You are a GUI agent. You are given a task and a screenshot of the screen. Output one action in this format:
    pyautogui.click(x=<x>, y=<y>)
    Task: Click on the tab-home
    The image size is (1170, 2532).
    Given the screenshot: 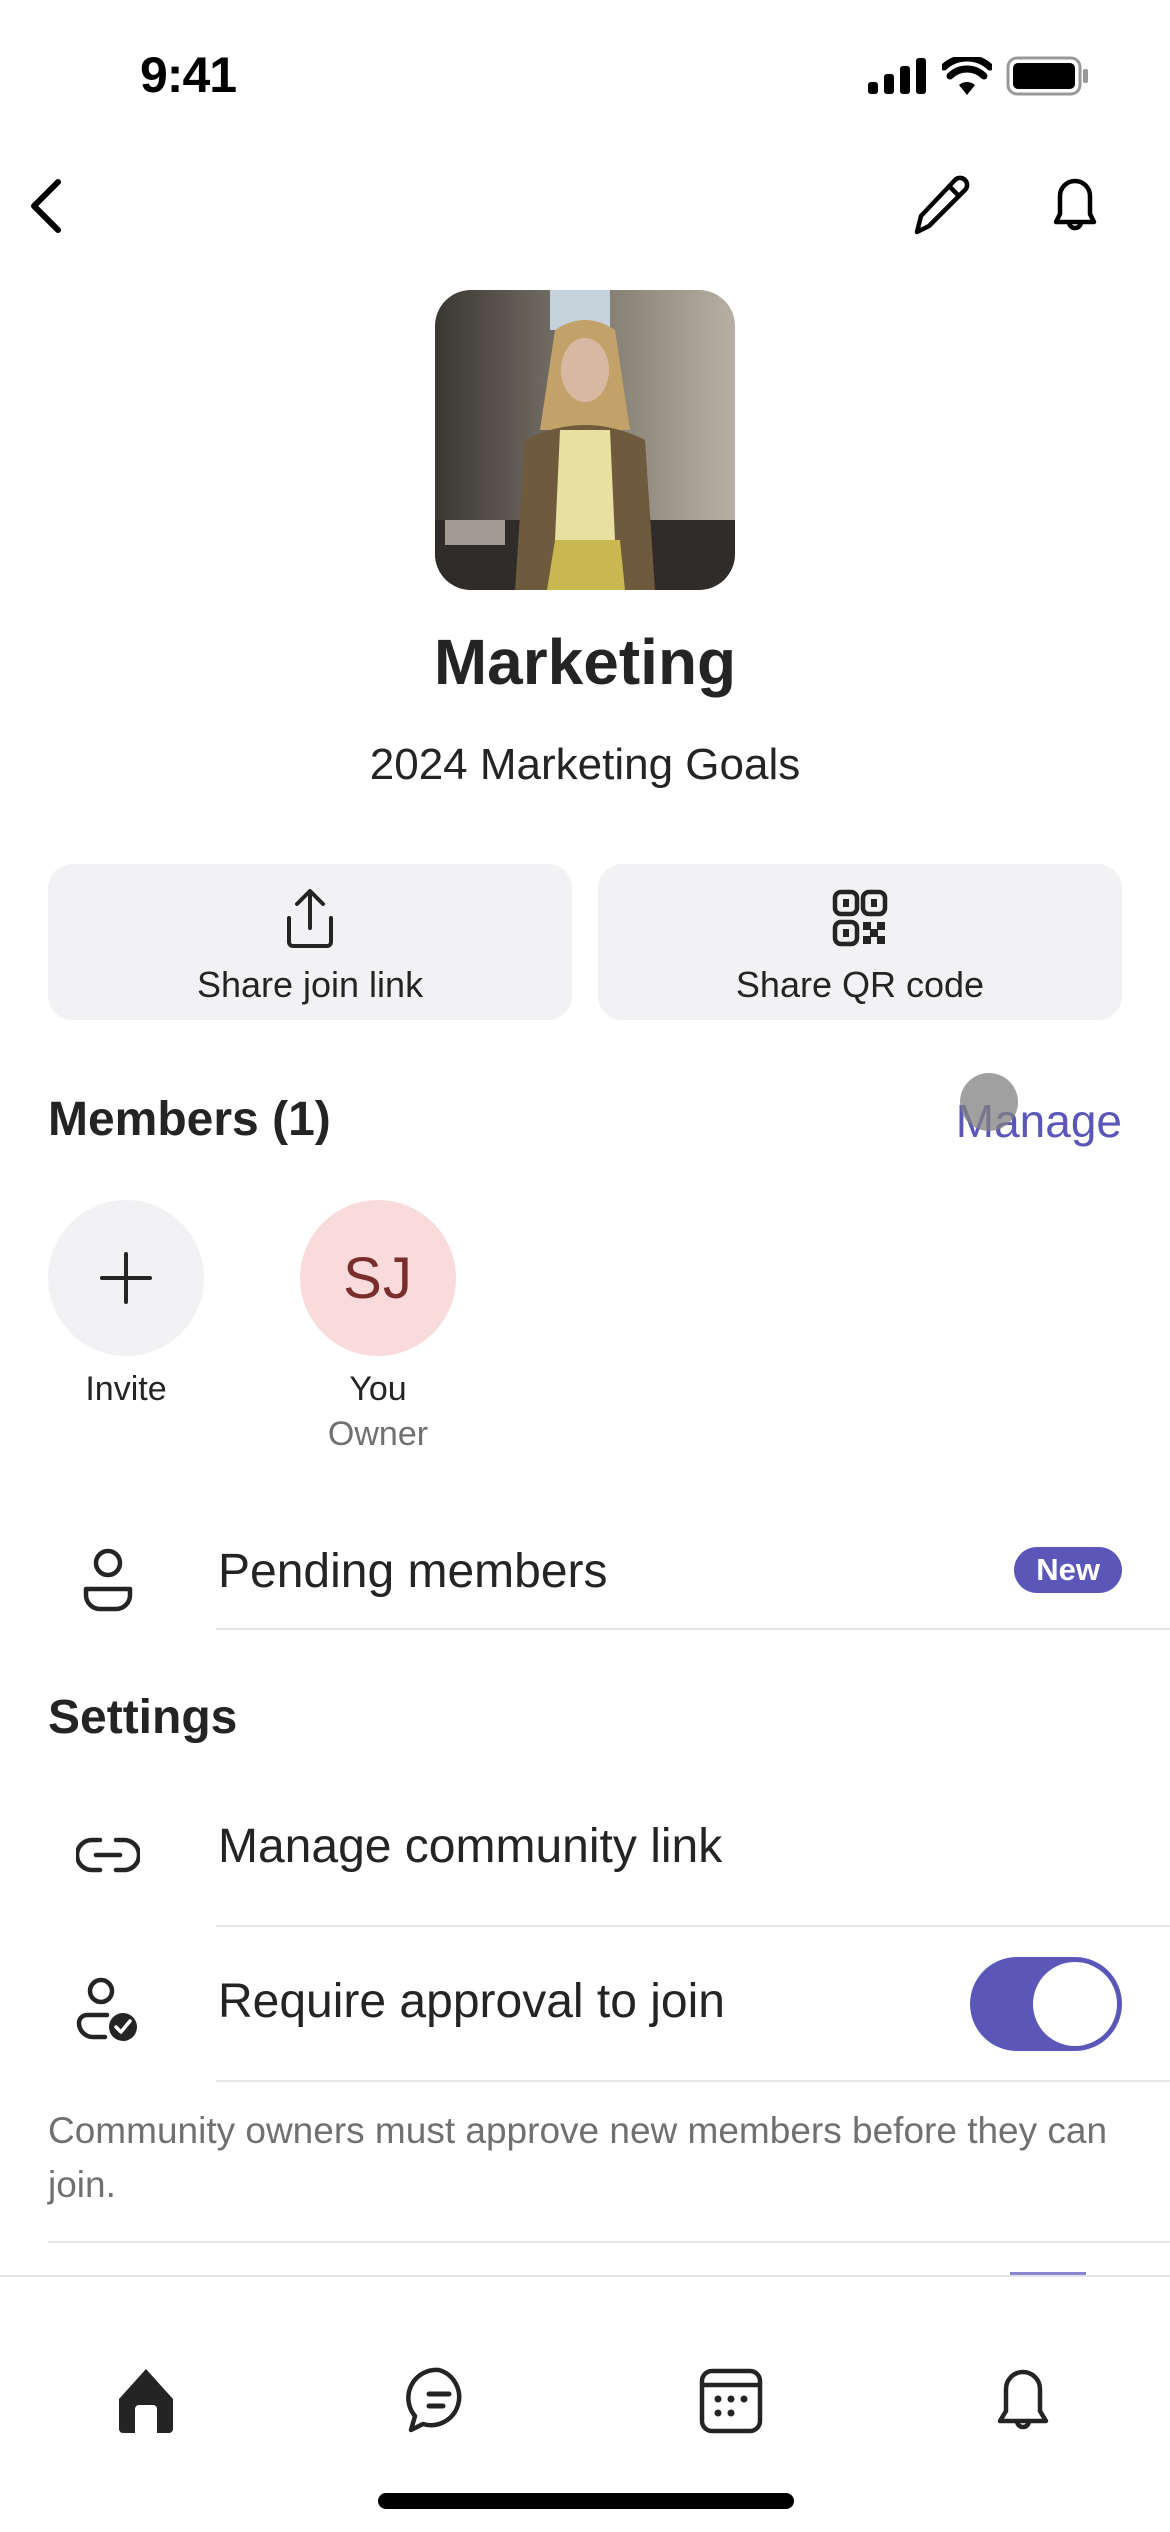 What is the action you would take?
    pyautogui.click(x=146, y=2400)
    